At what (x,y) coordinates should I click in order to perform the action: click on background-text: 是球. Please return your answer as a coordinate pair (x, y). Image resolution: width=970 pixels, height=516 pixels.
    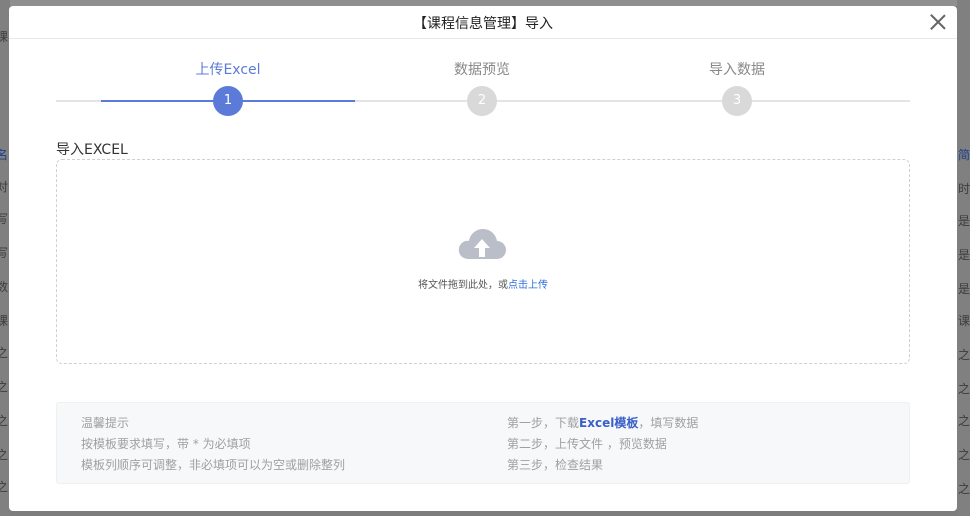
    Looking at the image, I should click on (964, 289).